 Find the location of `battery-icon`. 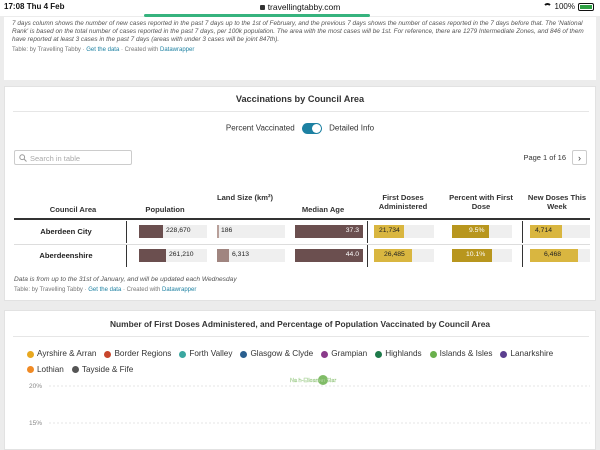

battery-icon is located at coordinates (586, 6).